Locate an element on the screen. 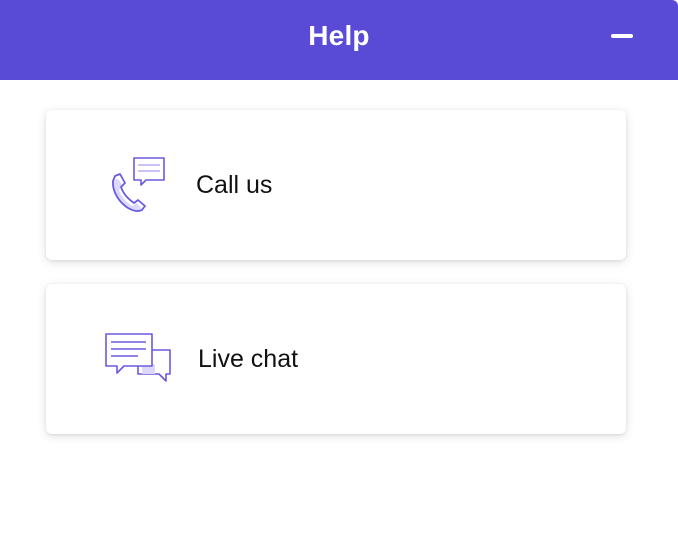 The height and width of the screenshot is (542, 678). header-title: Help is located at coordinates (339, 35).